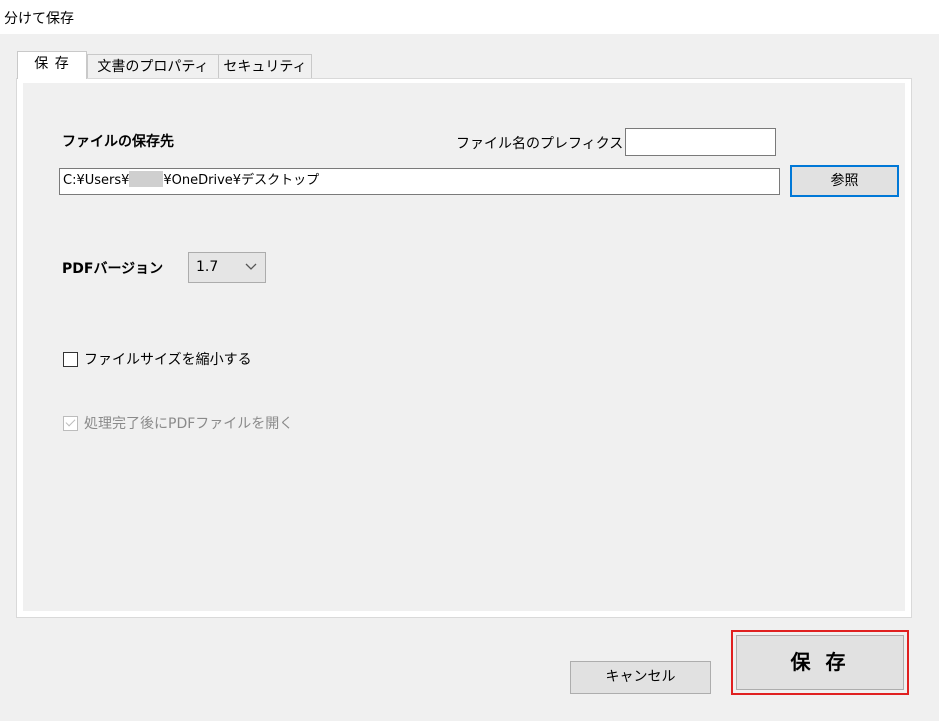 Image resolution: width=939 pixels, height=721 pixels. Describe the element at coordinates (241, 180) in the screenshot. I see `path-suffix-text: ¥OneDrive¥デスクトップ` at that location.